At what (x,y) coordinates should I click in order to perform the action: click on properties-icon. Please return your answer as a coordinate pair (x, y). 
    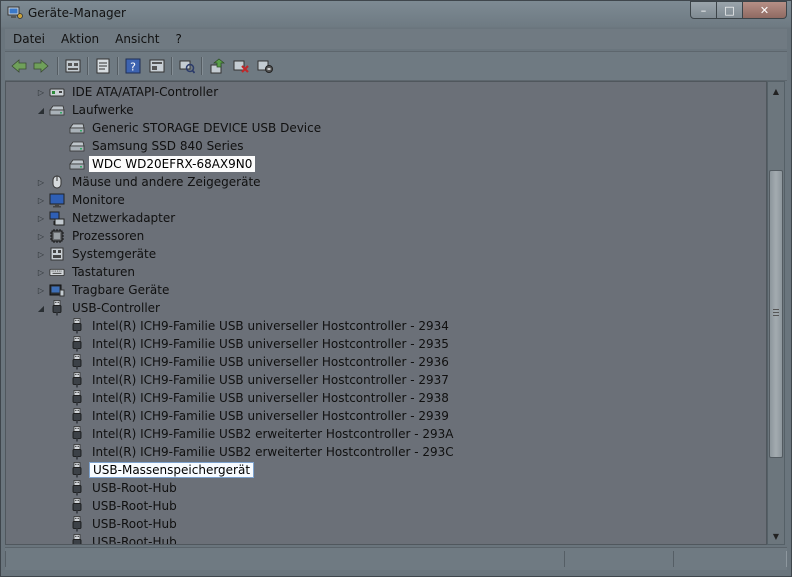
    Looking at the image, I should click on (103, 66).